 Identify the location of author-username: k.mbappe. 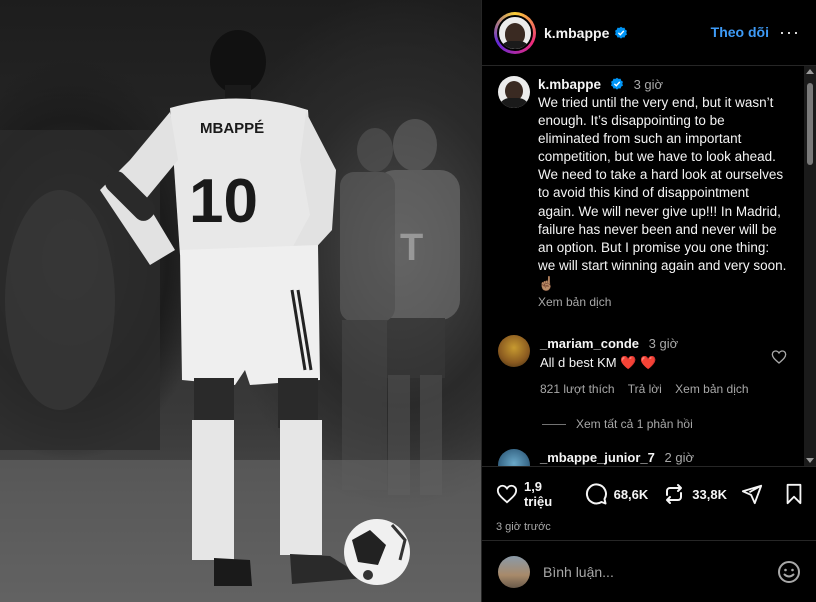
(576, 33).